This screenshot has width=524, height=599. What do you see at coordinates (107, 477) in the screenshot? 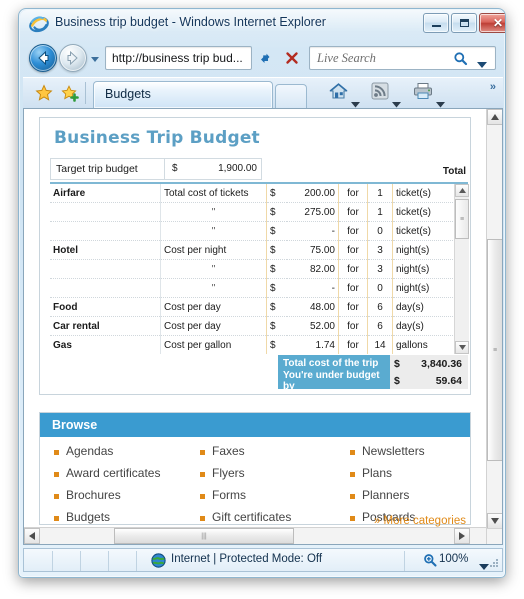
I see `browse-link: Award certificates` at bounding box center [107, 477].